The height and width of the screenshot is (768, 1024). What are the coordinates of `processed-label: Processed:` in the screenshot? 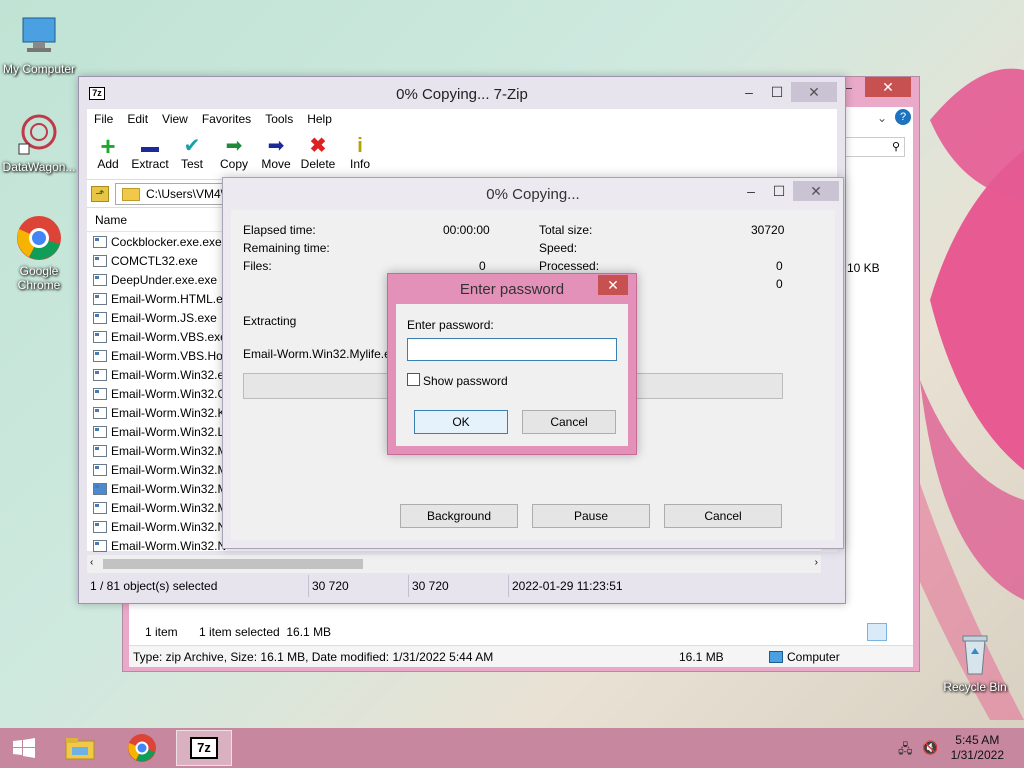 It's located at (569, 266).